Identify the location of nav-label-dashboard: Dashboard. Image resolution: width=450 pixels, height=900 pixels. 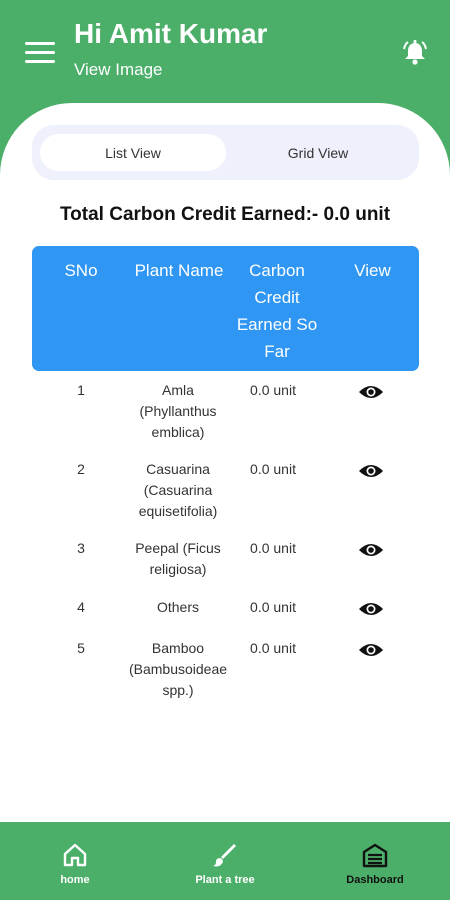
(375, 880).